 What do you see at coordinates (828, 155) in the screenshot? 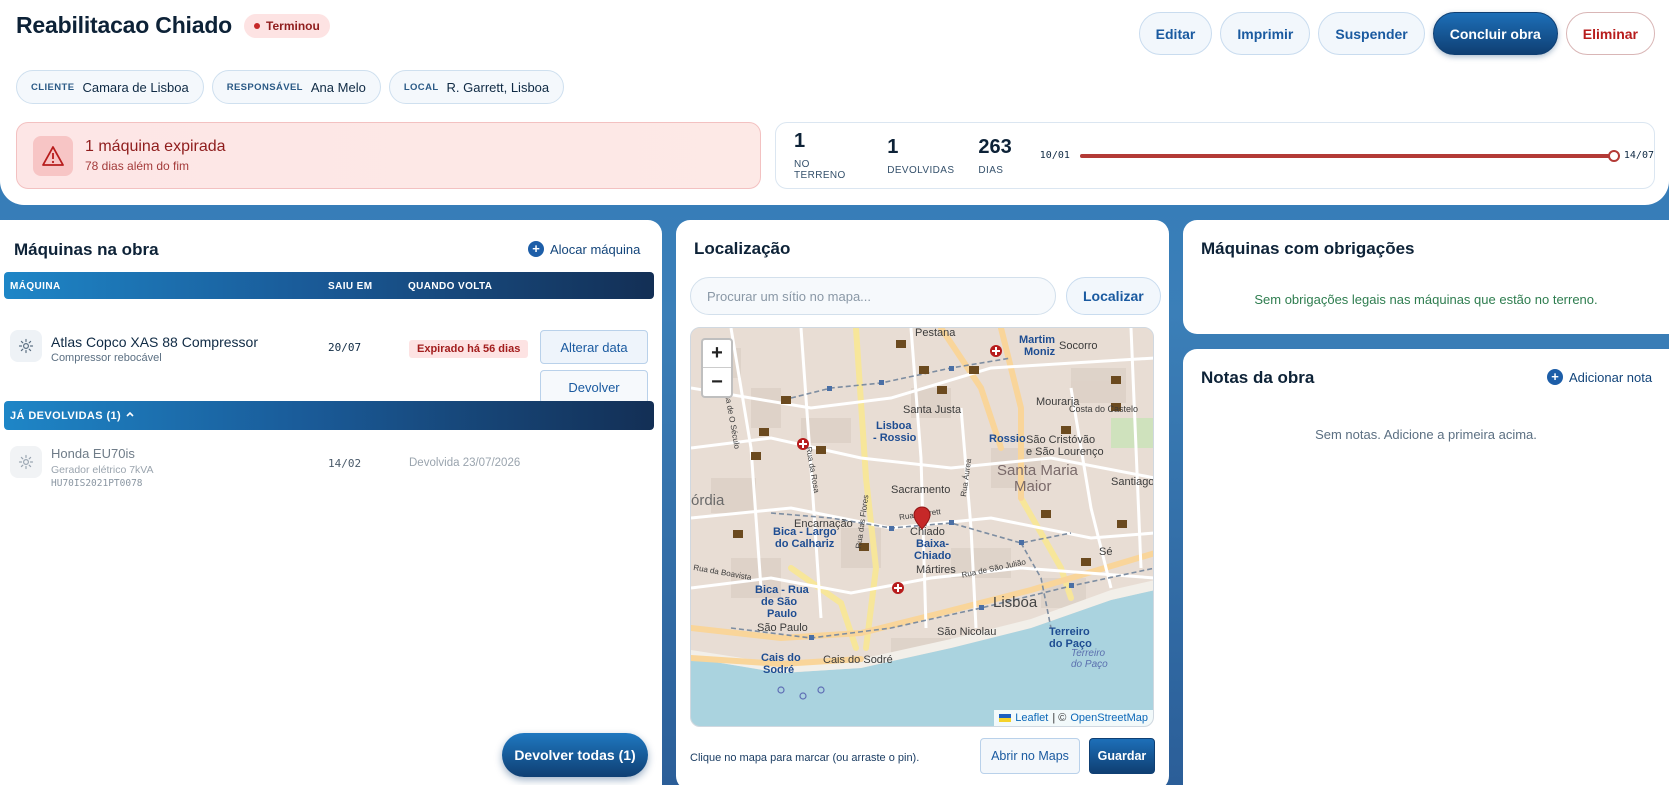
I see `stat-on-site: 1 NO TERRENO` at bounding box center [828, 155].